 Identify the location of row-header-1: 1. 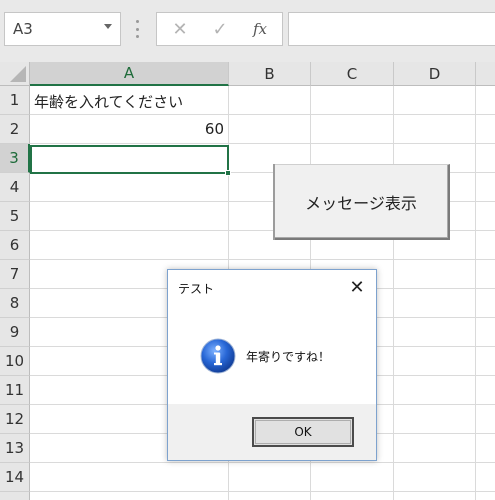
(15, 100).